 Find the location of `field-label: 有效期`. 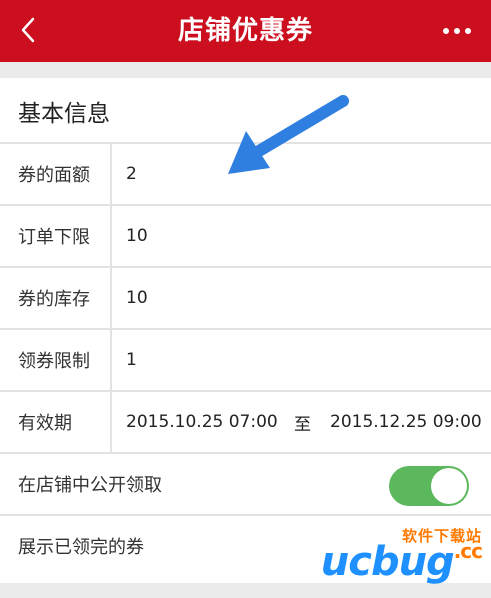

field-label: 有效期 is located at coordinates (56, 422).